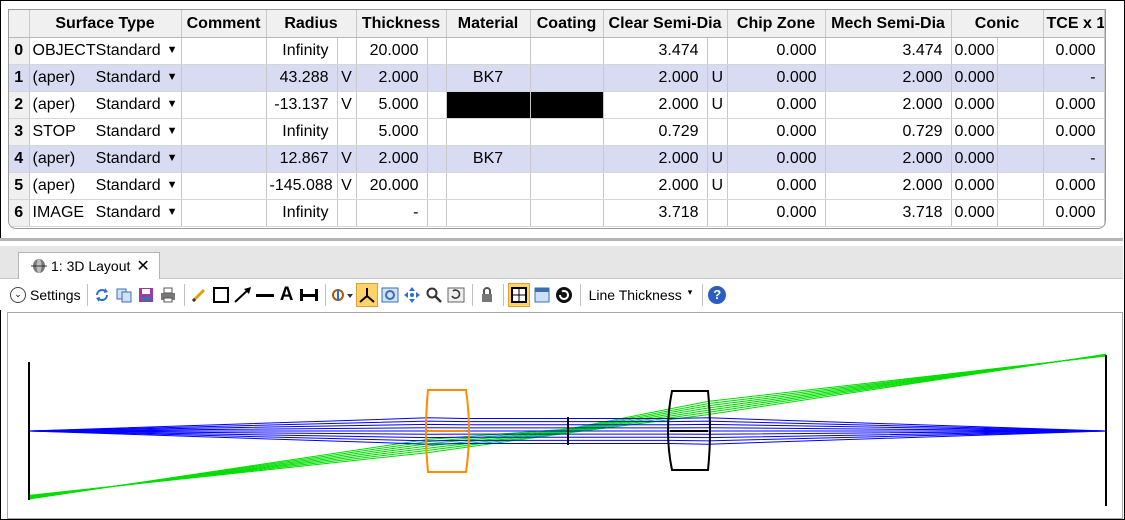 The height and width of the screenshot is (520, 1125). What do you see at coordinates (888, 132) in the screenshot?
I see `mech-semi-dia-cell: 0.729` at bounding box center [888, 132].